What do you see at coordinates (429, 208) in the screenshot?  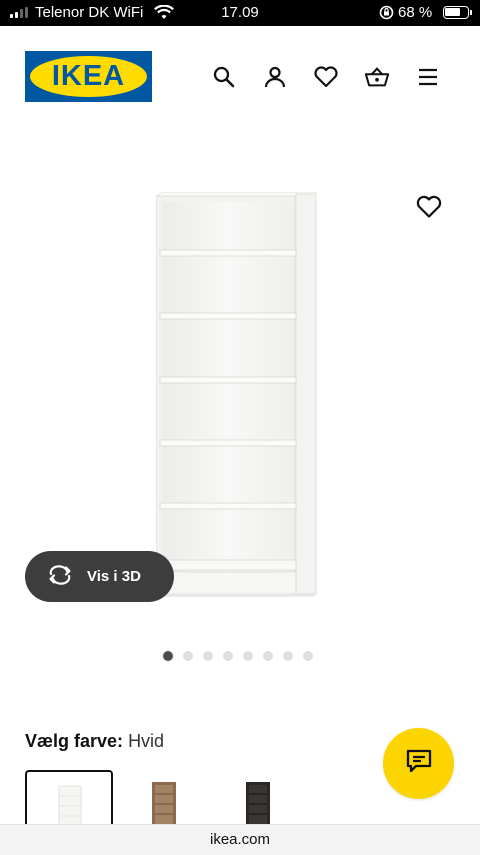 I see `favorite-heart-icon` at bounding box center [429, 208].